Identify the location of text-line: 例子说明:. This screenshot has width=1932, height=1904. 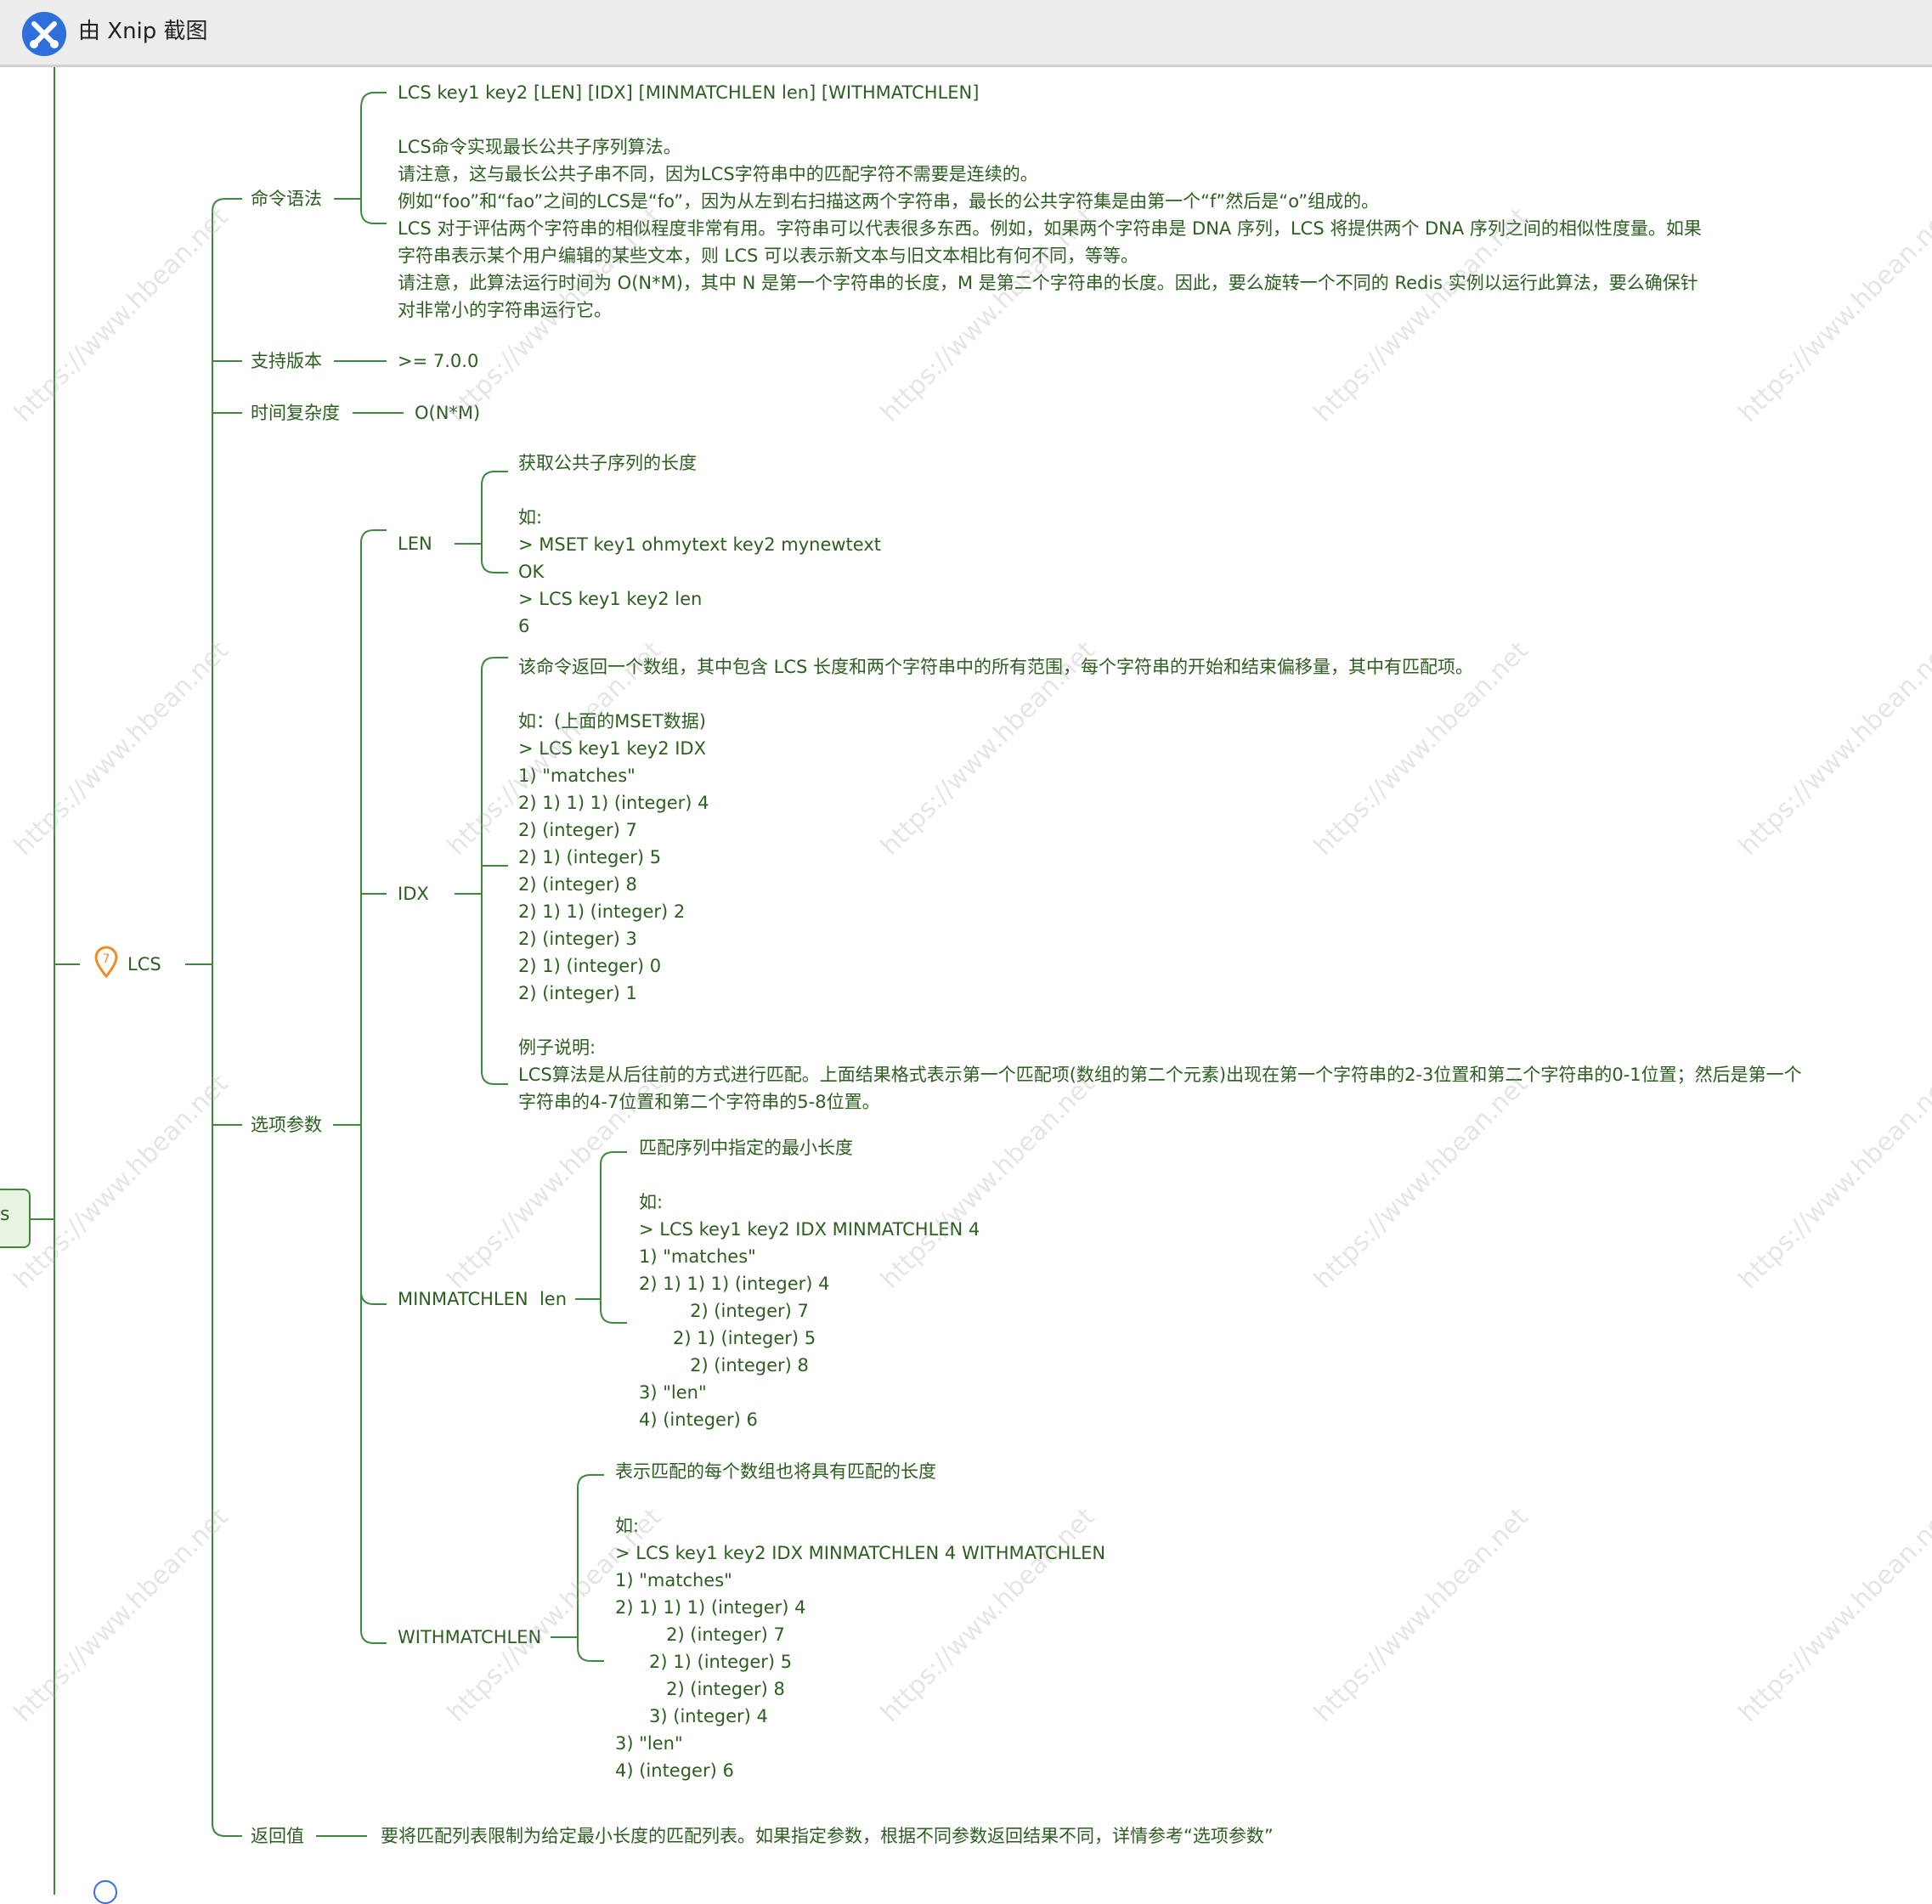
(557, 1047).